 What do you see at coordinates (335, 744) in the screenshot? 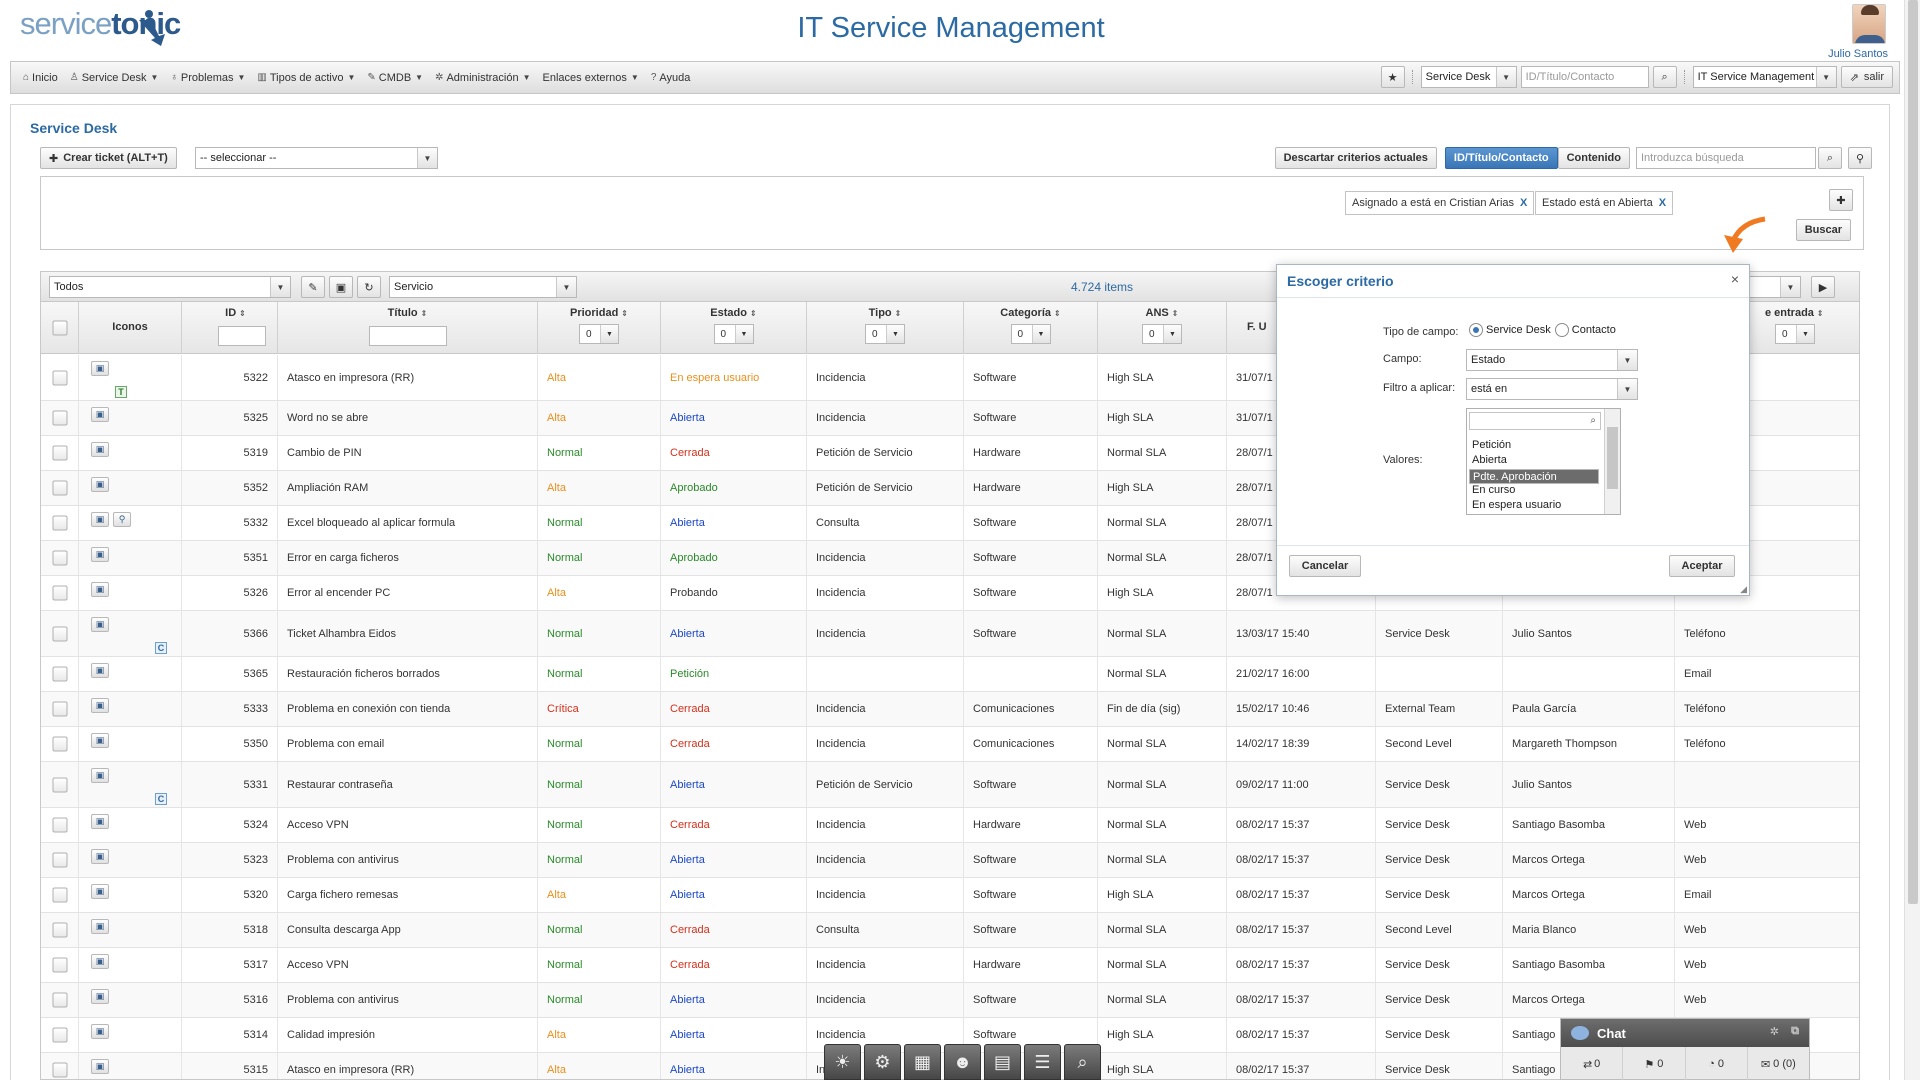
I see `titulo-value: Problema con email` at bounding box center [335, 744].